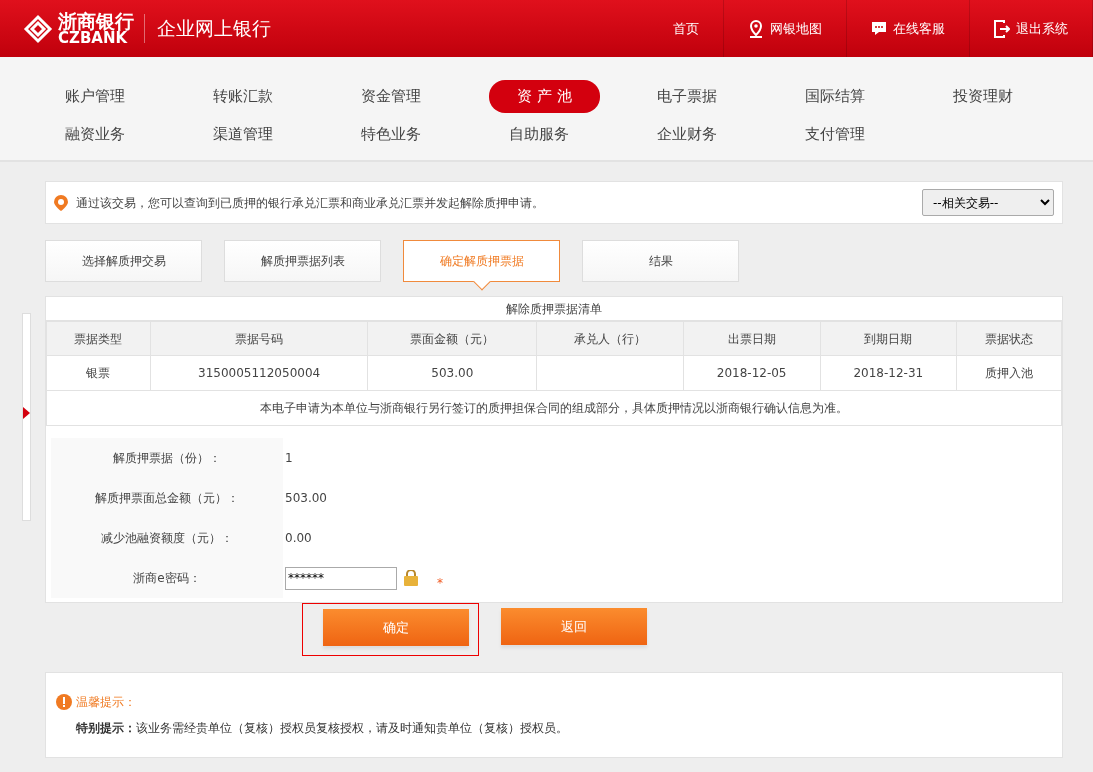 The height and width of the screenshot is (772, 1093). Describe the element at coordinates (452, 373) in the screenshot. I see `table-cell: 503.00` at that location.